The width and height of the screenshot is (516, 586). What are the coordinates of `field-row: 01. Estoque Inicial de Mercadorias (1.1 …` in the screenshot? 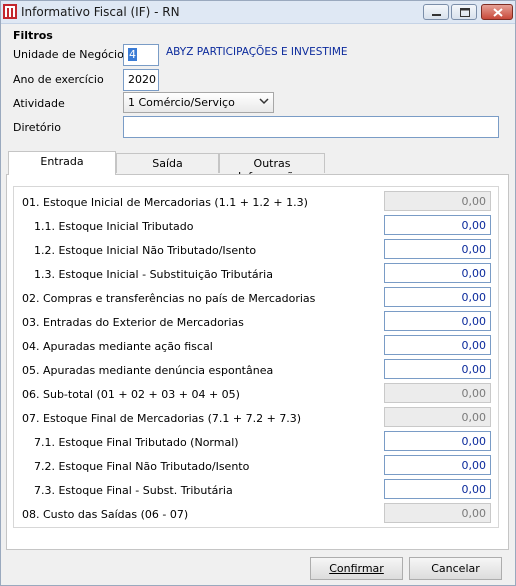 It's located at (258, 202).